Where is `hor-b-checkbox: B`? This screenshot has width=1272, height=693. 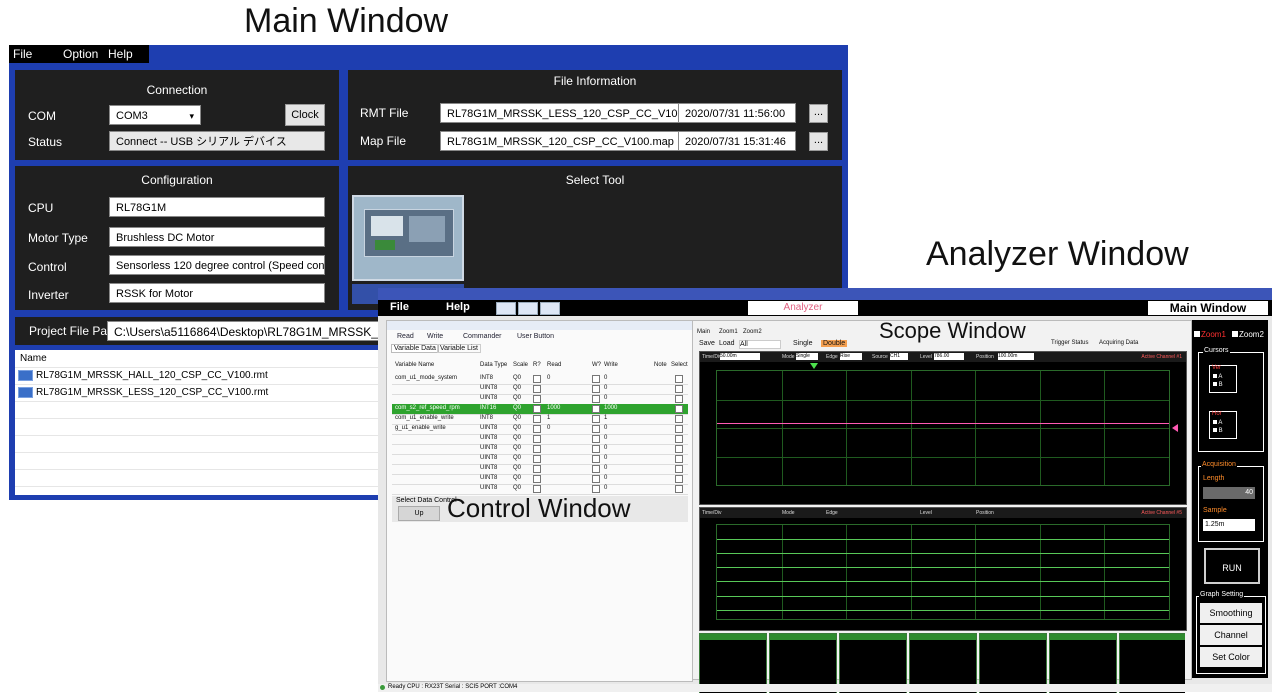
hor-b-checkbox: B is located at coordinates (1218, 431).